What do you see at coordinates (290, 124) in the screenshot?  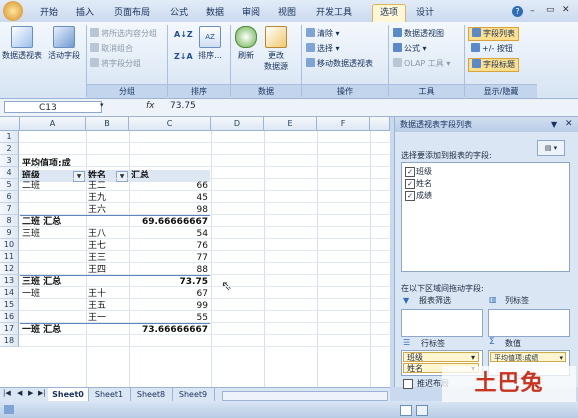 I see `column-header-e: E` at bounding box center [290, 124].